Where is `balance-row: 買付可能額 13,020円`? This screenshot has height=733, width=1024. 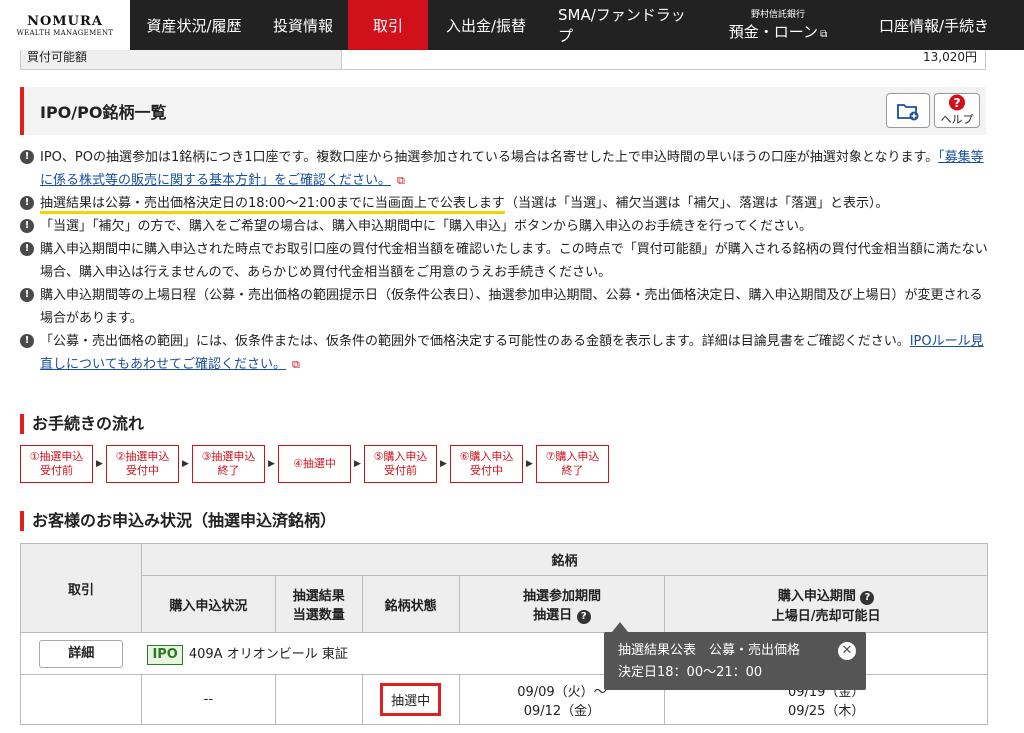
balance-row: 買付可能額 13,020円 is located at coordinates (503, 60).